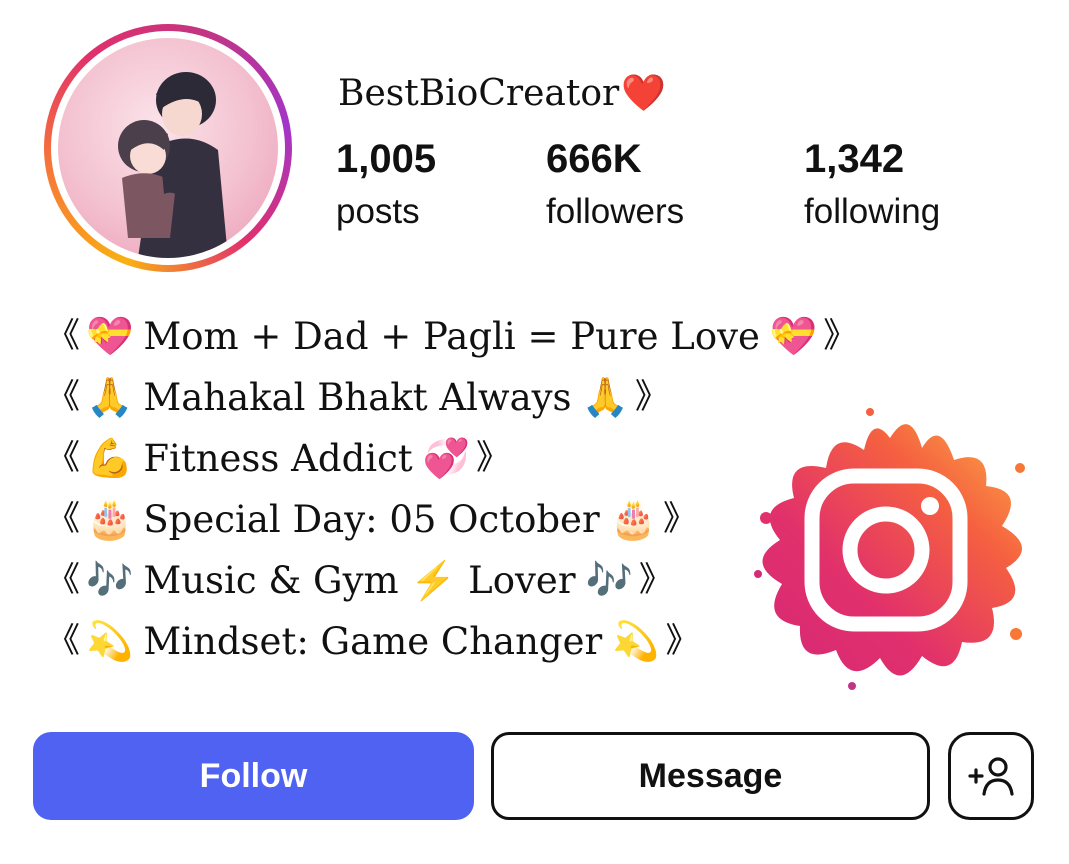 Image resolution: width=1069 pixels, height=864 pixels. What do you see at coordinates (479, 93) in the screenshot?
I see `username-text: BestBioCreator` at bounding box center [479, 93].